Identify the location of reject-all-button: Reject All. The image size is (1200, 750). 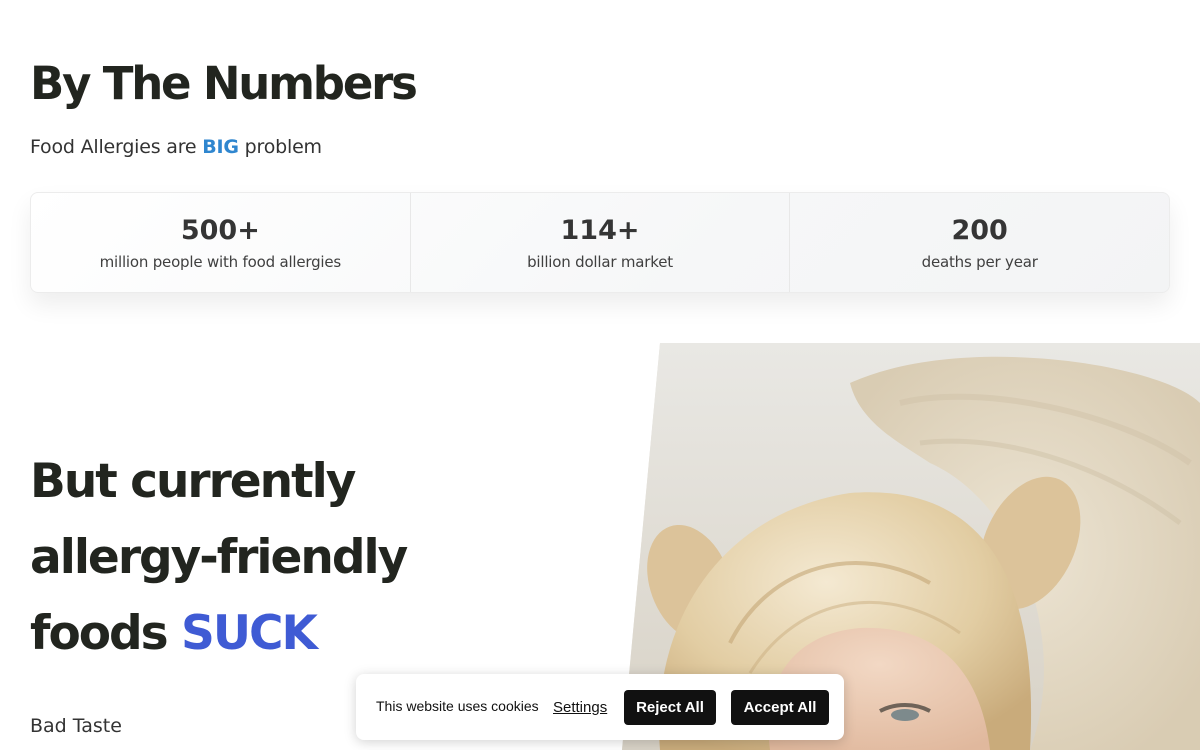
(670, 707).